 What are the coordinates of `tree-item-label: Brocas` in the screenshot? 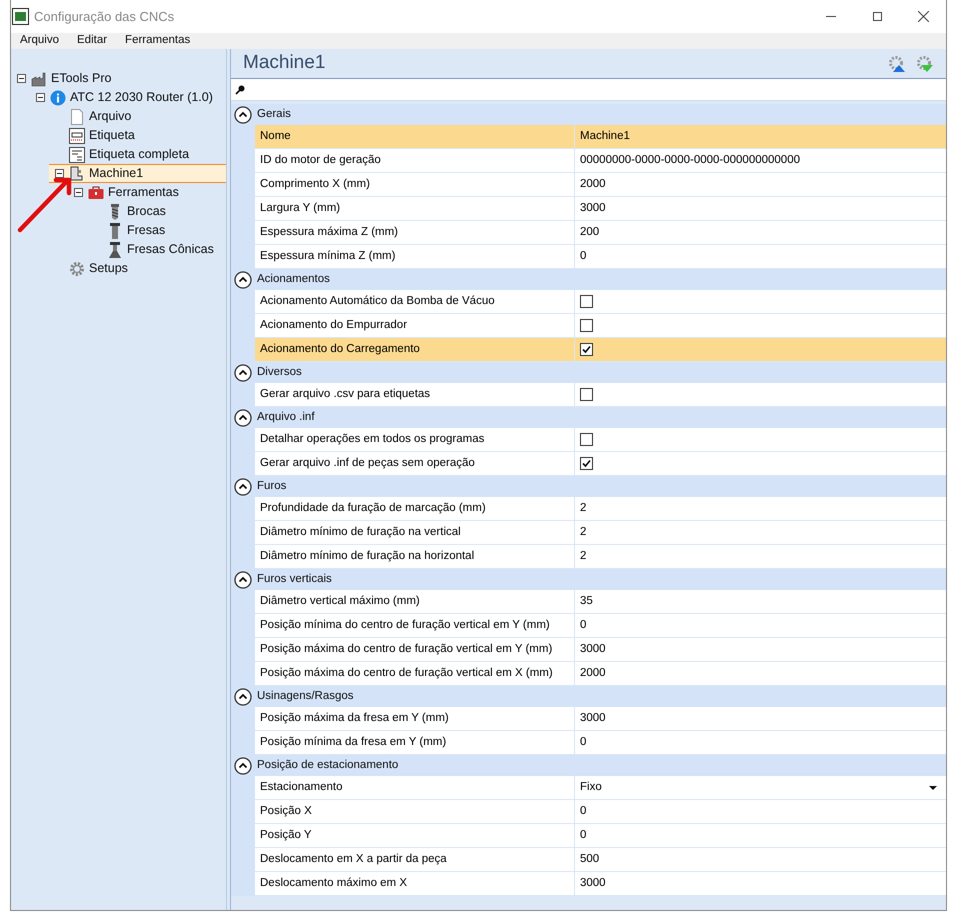 It's located at (146, 211).